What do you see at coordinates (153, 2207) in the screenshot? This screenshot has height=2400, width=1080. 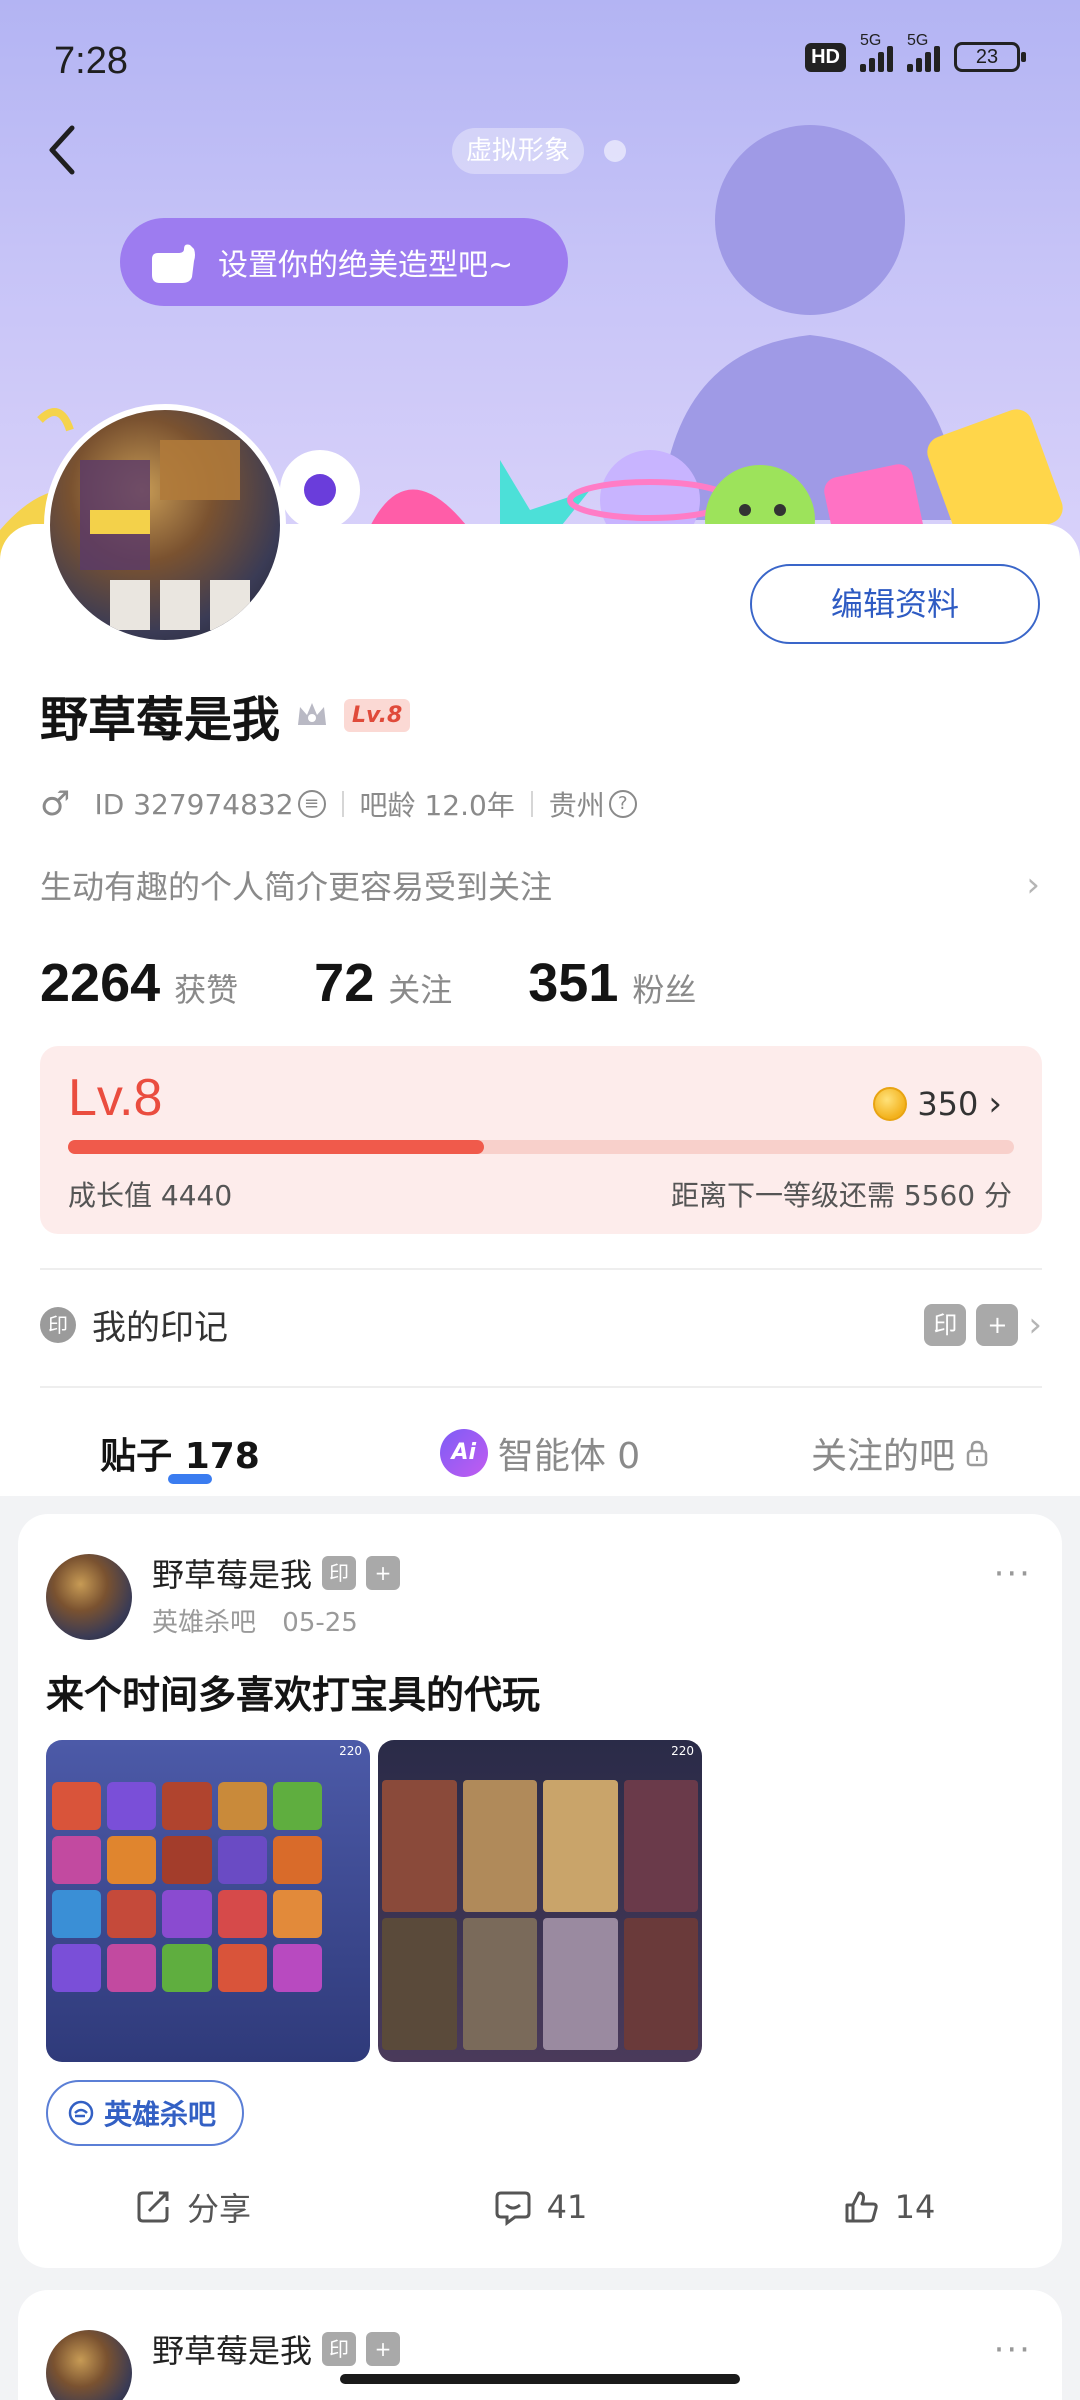 I see `share-icon` at bounding box center [153, 2207].